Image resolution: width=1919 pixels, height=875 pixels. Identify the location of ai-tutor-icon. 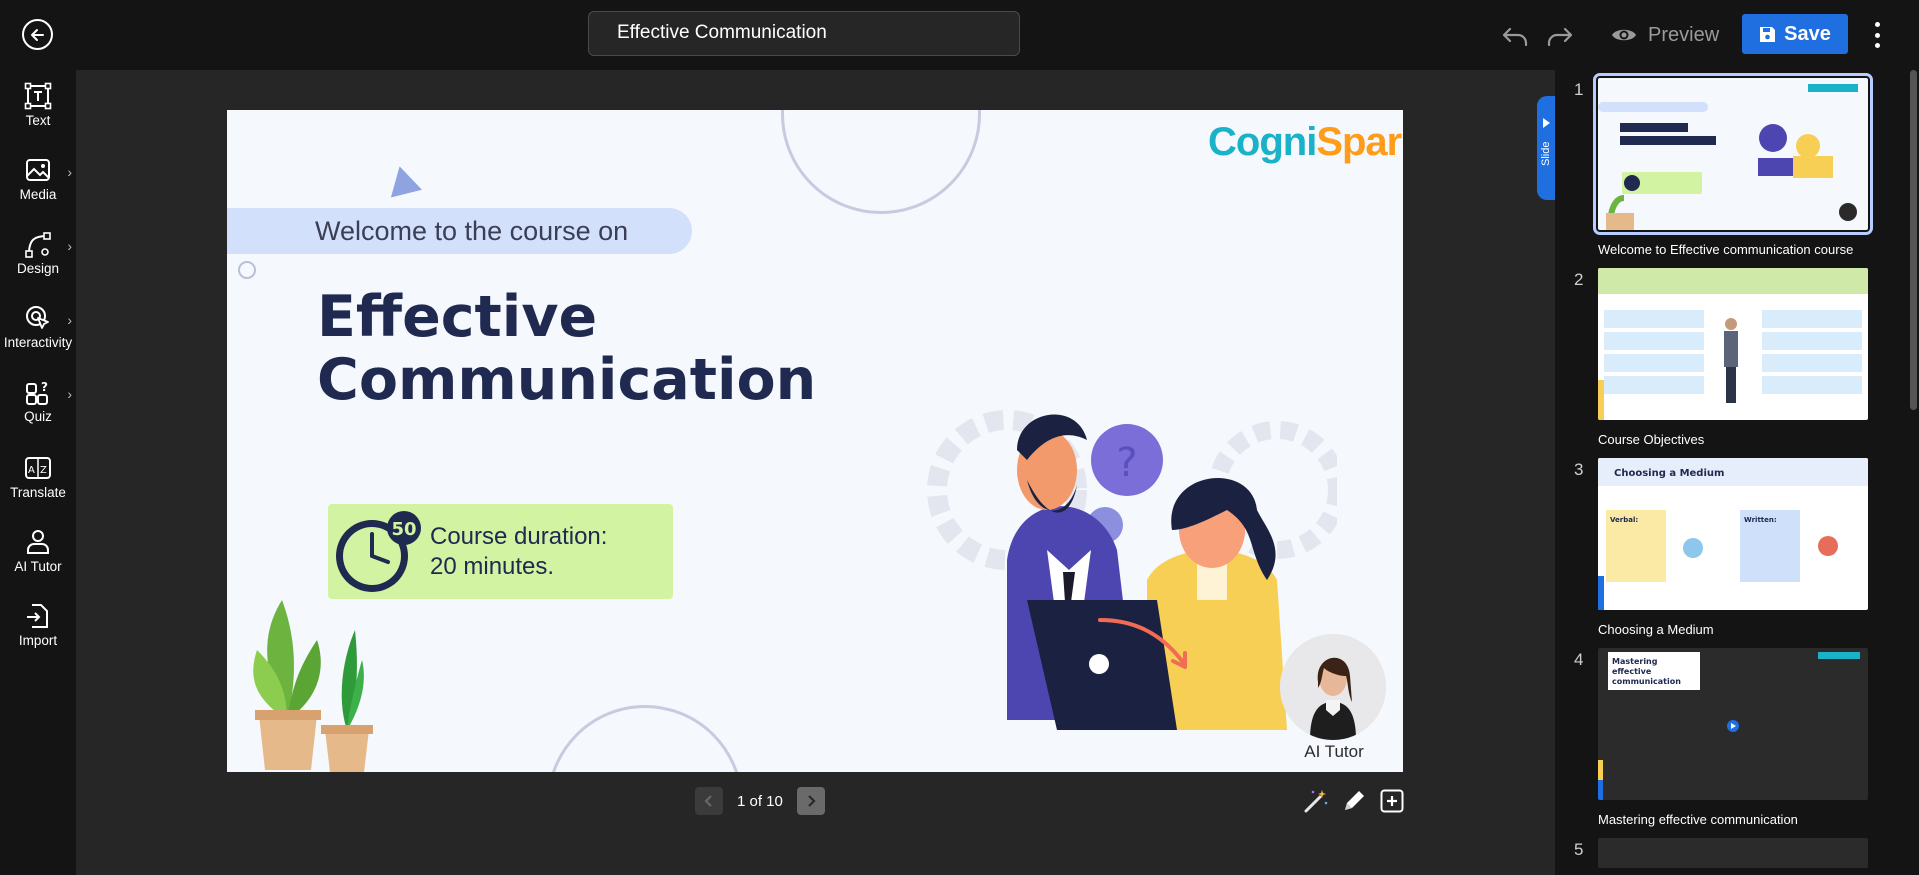
(38, 542).